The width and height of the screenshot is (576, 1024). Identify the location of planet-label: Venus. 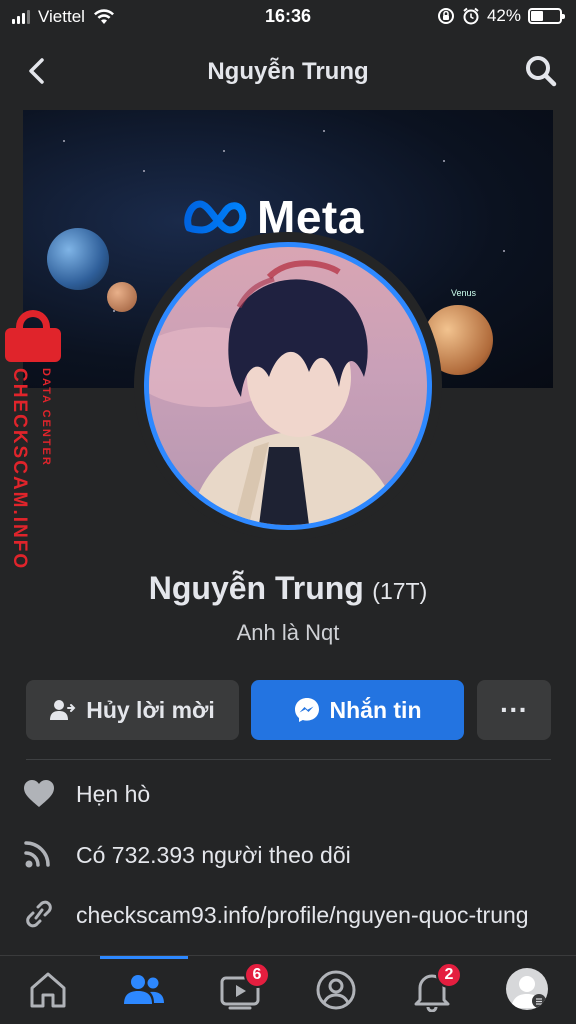
(464, 293).